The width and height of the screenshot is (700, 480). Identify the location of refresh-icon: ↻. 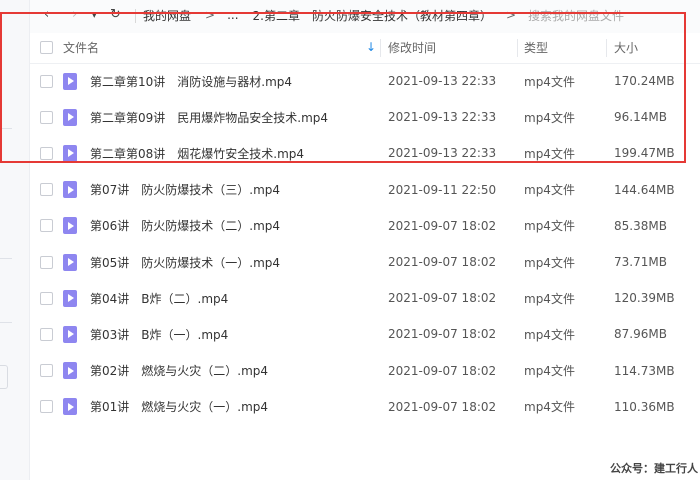
(115, 15).